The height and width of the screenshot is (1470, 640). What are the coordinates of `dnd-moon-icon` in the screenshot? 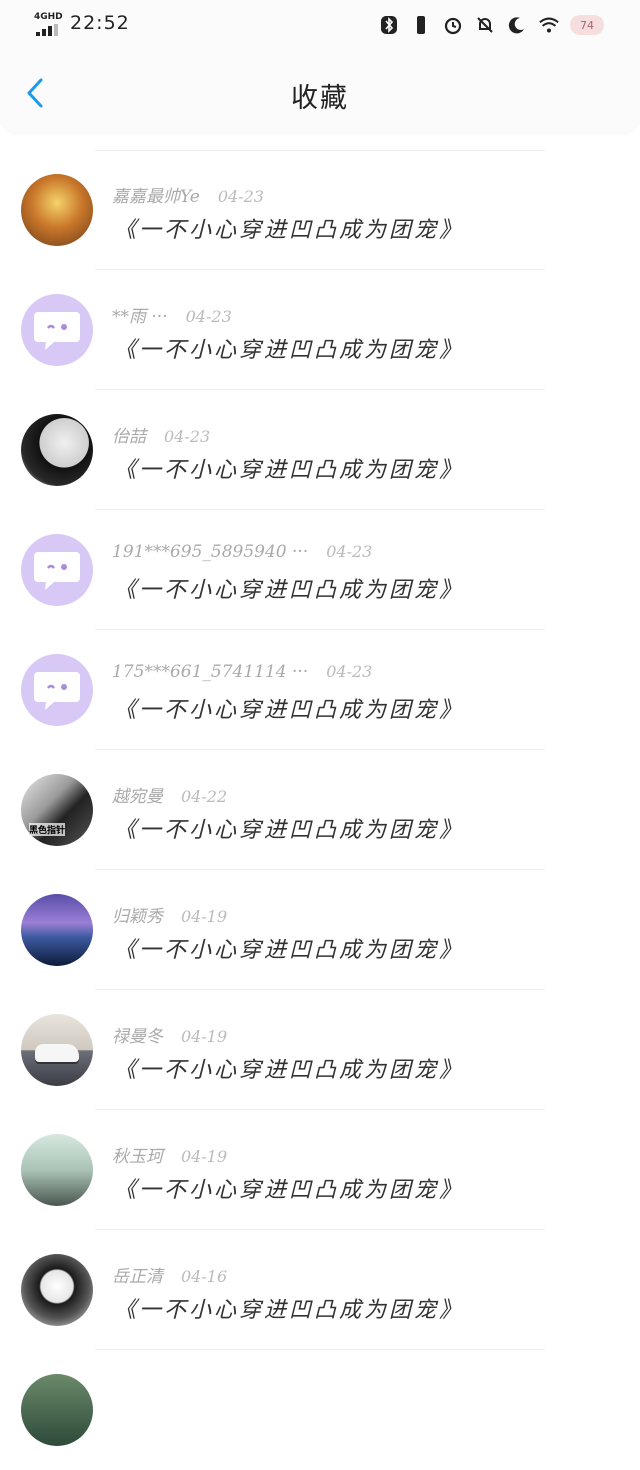 It's located at (517, 25).